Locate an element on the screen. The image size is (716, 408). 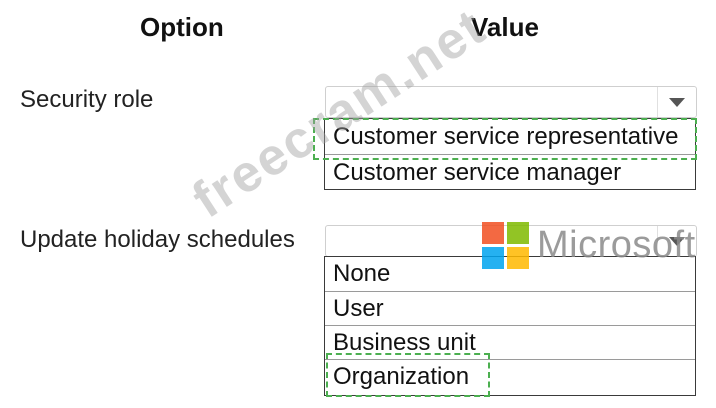
option-organization: Organization is located at coordinates (510, 376).